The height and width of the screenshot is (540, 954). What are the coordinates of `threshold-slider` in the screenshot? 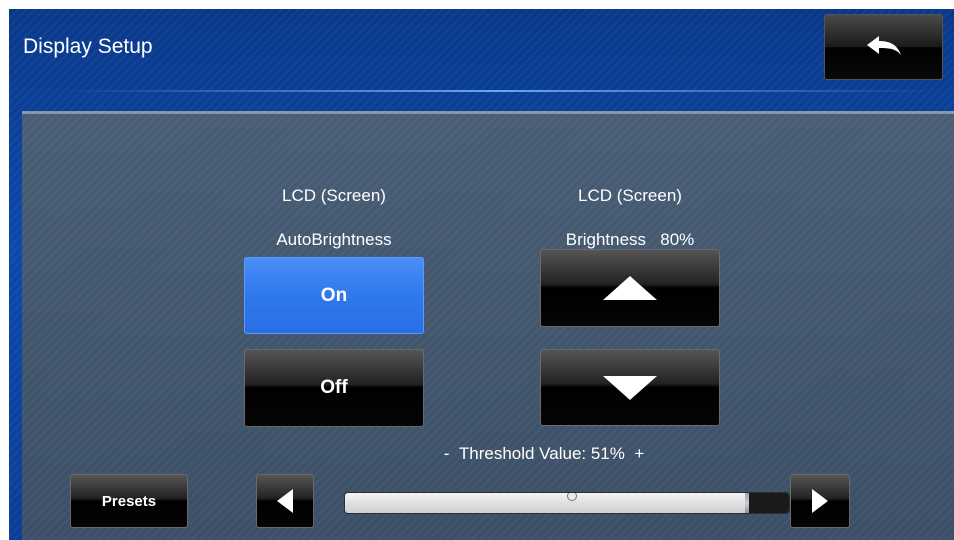 It's located at (567, 503).